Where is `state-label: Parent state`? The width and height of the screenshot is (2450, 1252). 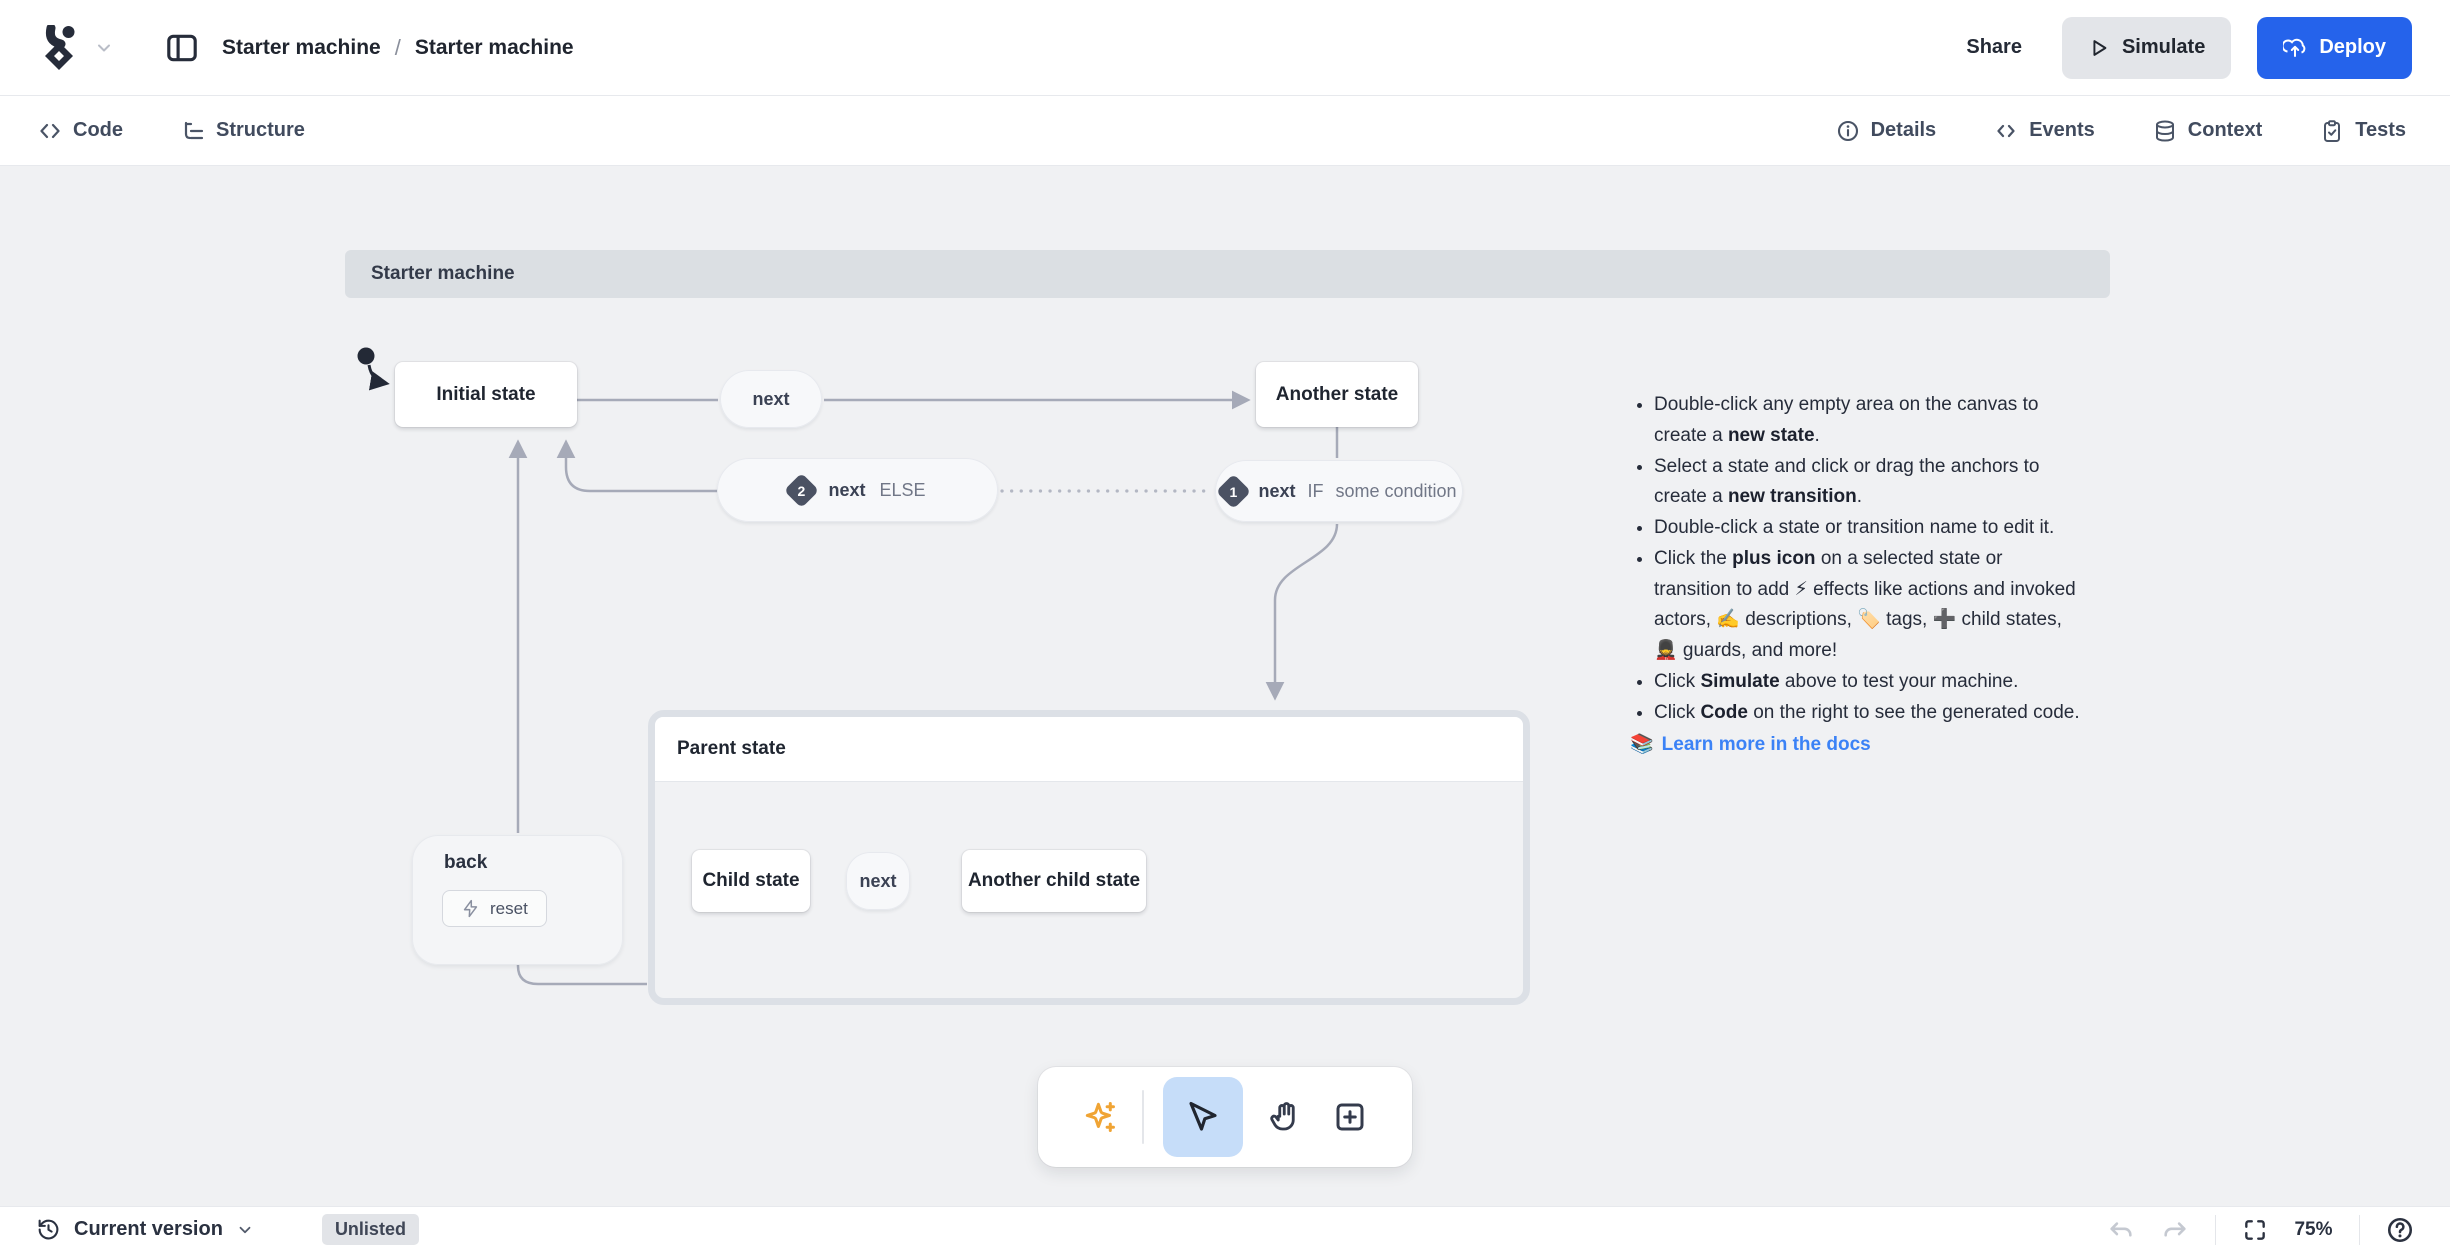 state-label: Parent state is located at coordinates (731, 748).